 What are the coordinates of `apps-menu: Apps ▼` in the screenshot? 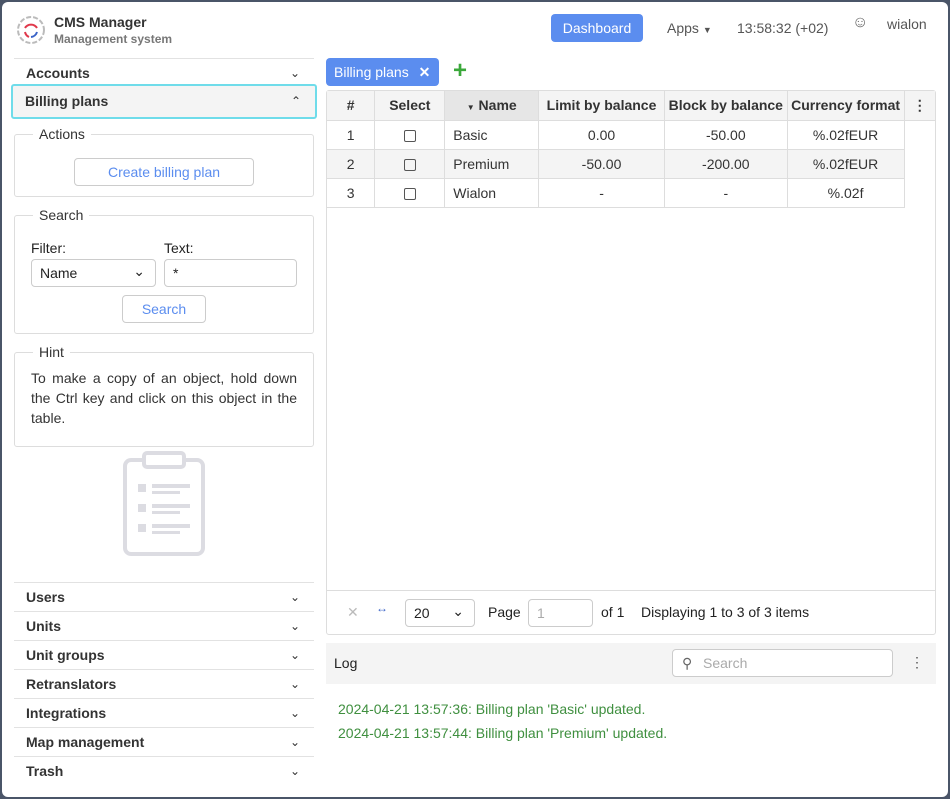 It's located at (689, 28).